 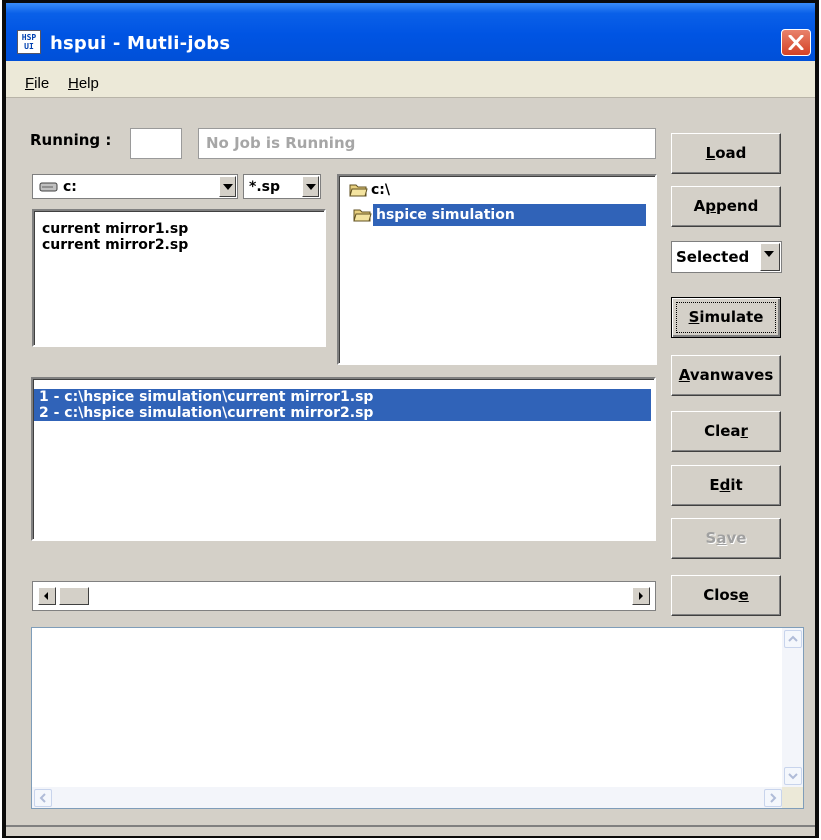 I want to click on clear-button: Clear, so click(x=726, y=431).